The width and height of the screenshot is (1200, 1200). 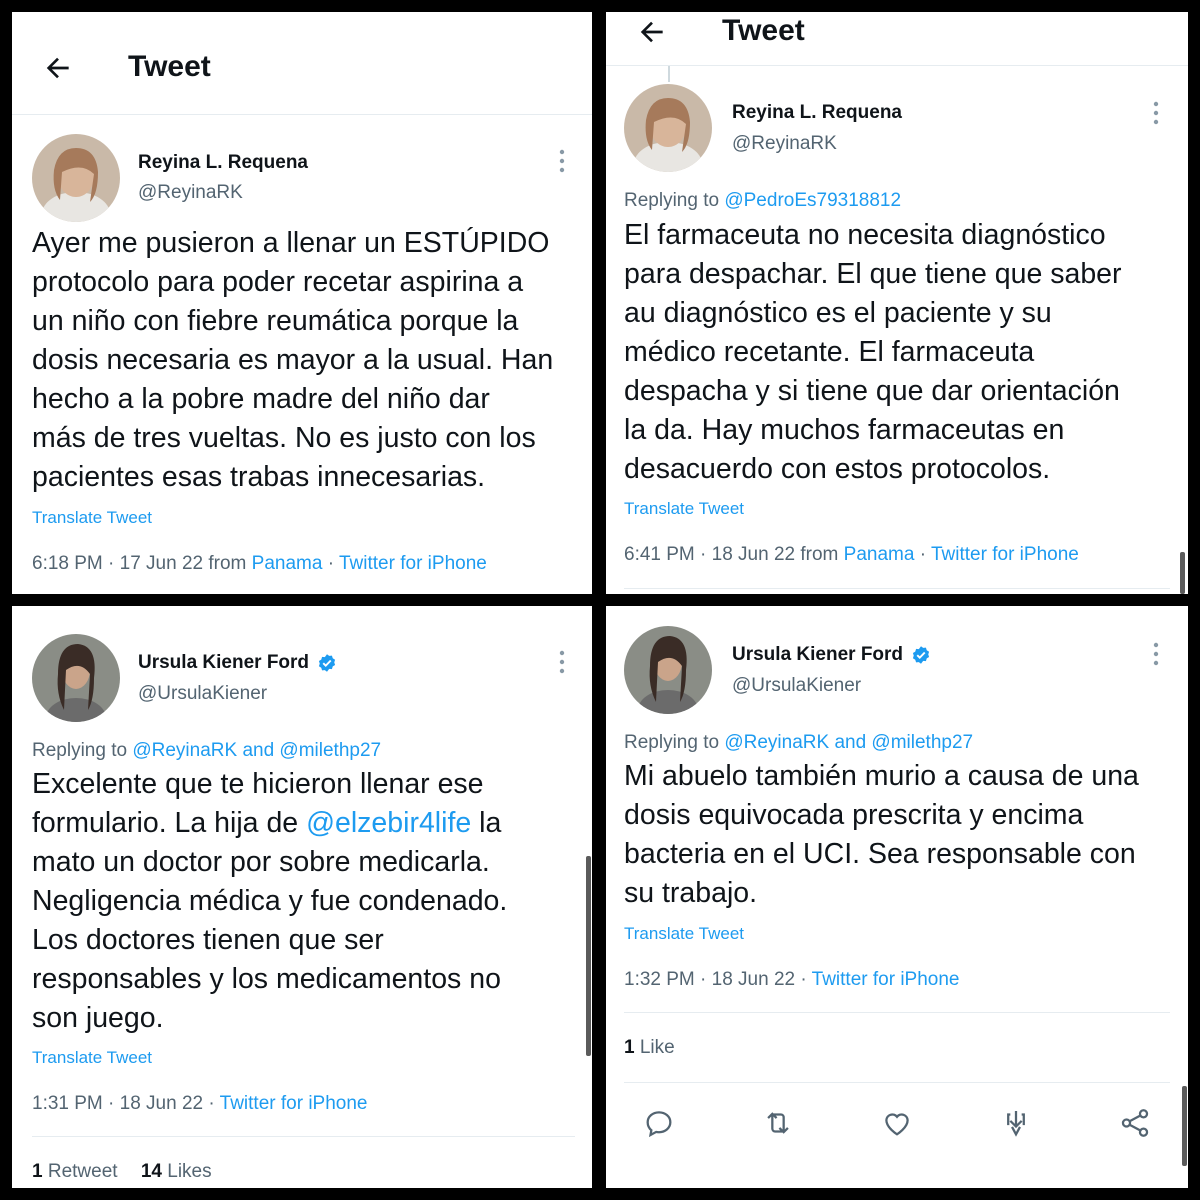 I want to click on mention-link: @elzebir4life, so click(x=388, y=823).